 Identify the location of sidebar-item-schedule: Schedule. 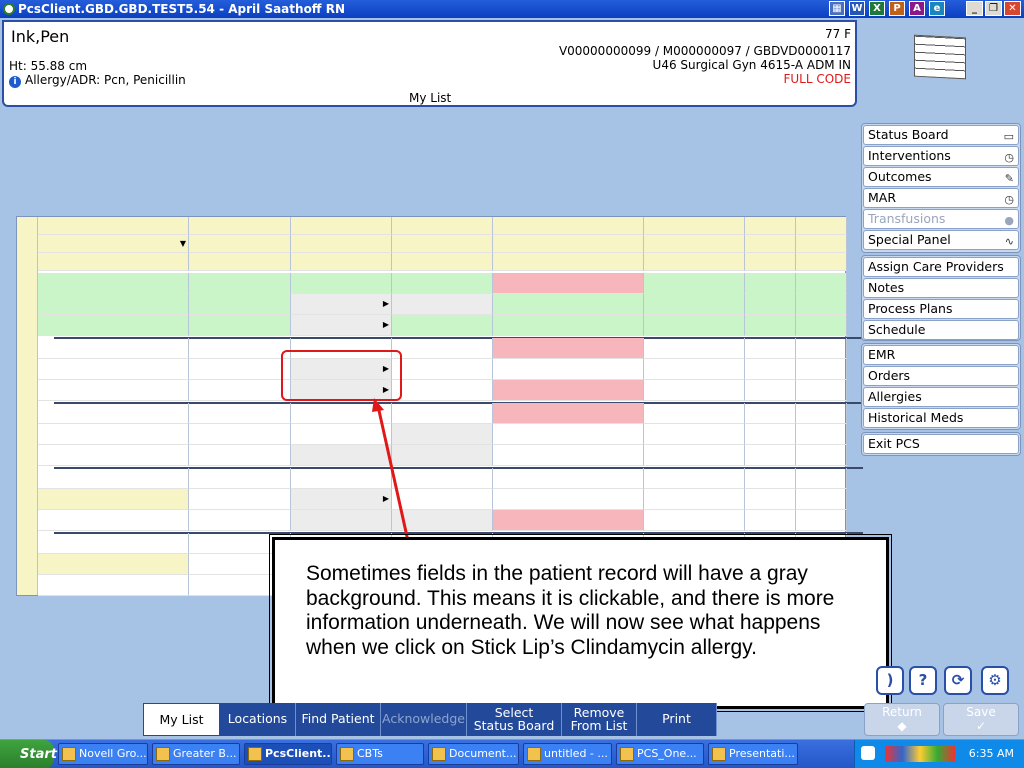
(941, 330).